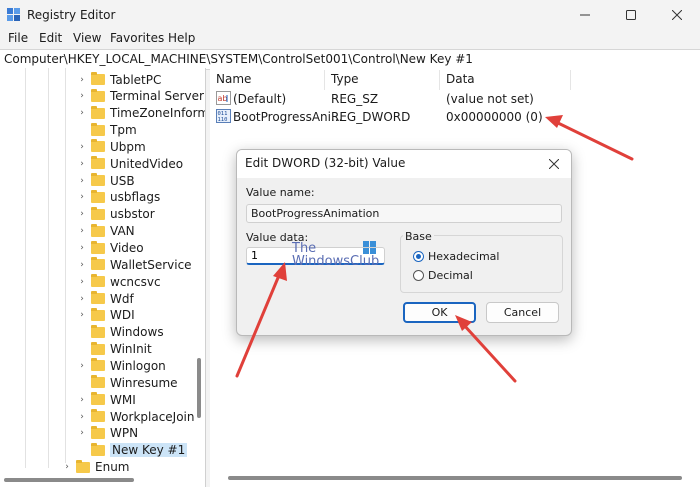  What do you see at coordinates (138, 365) in the screenshot?
I see `tree-item-label: Winlogon` at bounding box center [138, 365].